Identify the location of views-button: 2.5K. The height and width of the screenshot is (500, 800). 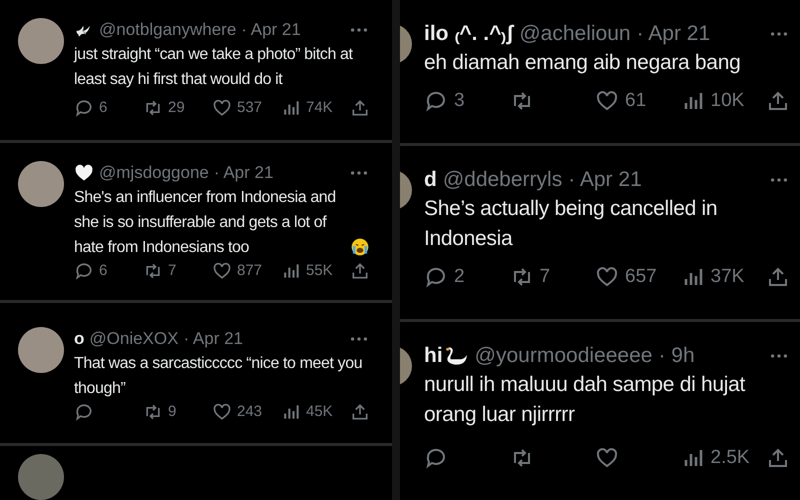
(720, 458).